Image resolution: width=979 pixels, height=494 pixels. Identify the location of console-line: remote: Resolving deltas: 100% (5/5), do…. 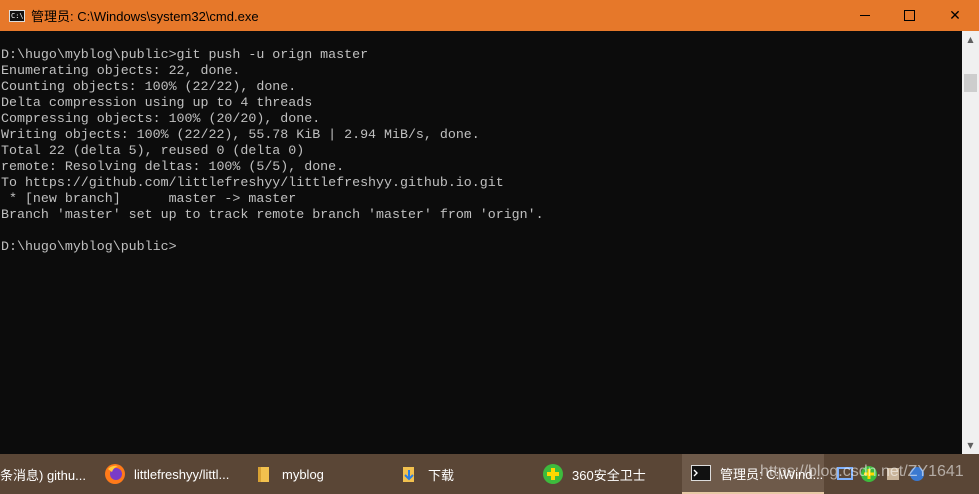
(173, 166).